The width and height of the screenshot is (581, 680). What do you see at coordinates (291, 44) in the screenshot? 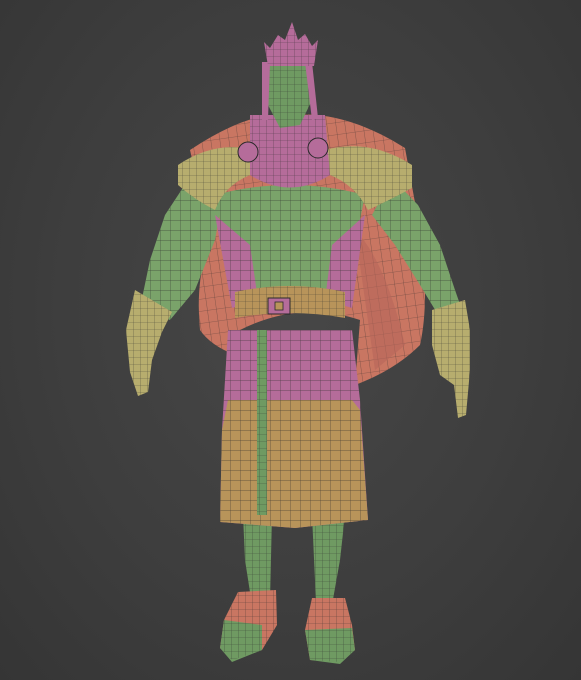
I see `crown` at bounding box center [291, 44].